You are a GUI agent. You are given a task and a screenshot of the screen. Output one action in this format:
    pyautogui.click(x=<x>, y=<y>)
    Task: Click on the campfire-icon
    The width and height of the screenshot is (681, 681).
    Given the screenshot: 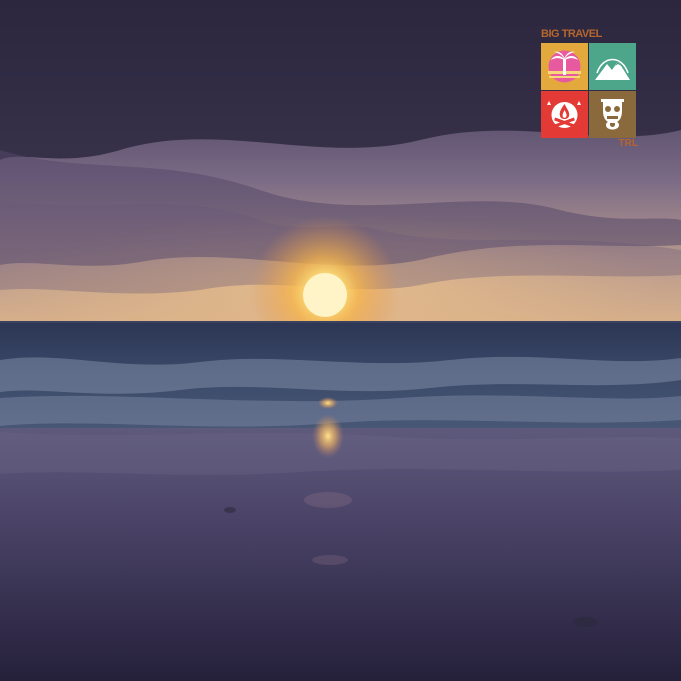 What is the action you would take?
    pyautogui.click(x=564, y=114)
    